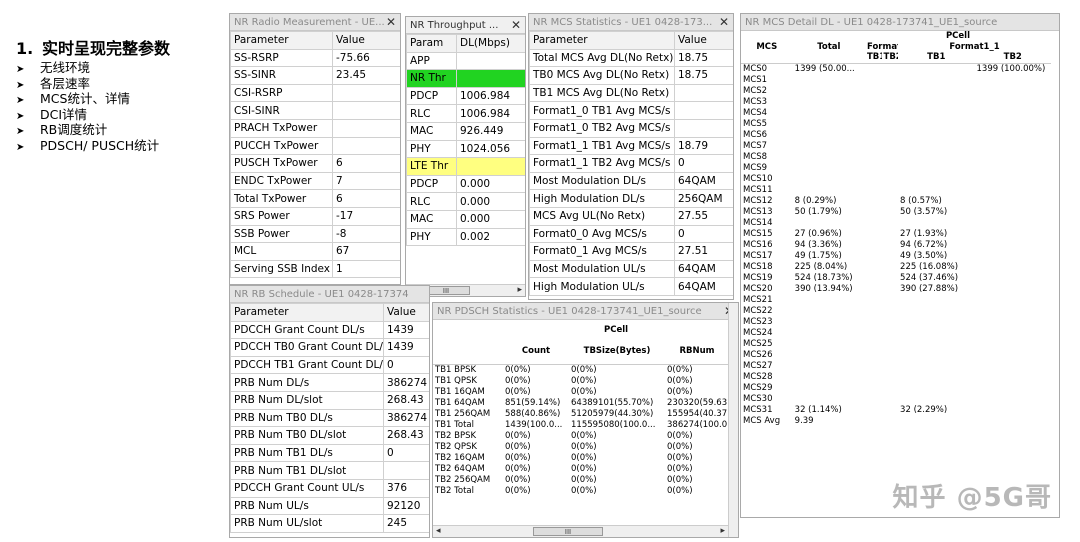  I want to click on table-row: MCS19 524 (18.73%) 524 (37.46%), so click(896, 277).